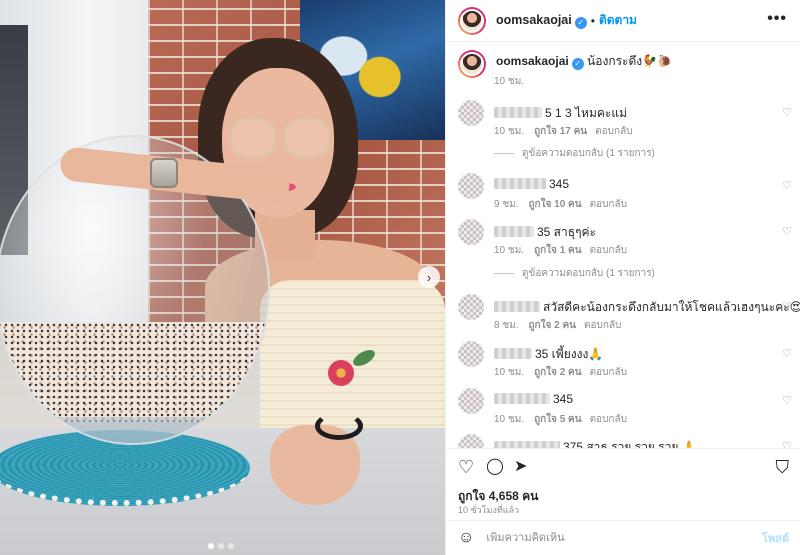 This screenshot has width=800, height=555. I want to click on caption-username: oomsakaojai, so click(532, 61).